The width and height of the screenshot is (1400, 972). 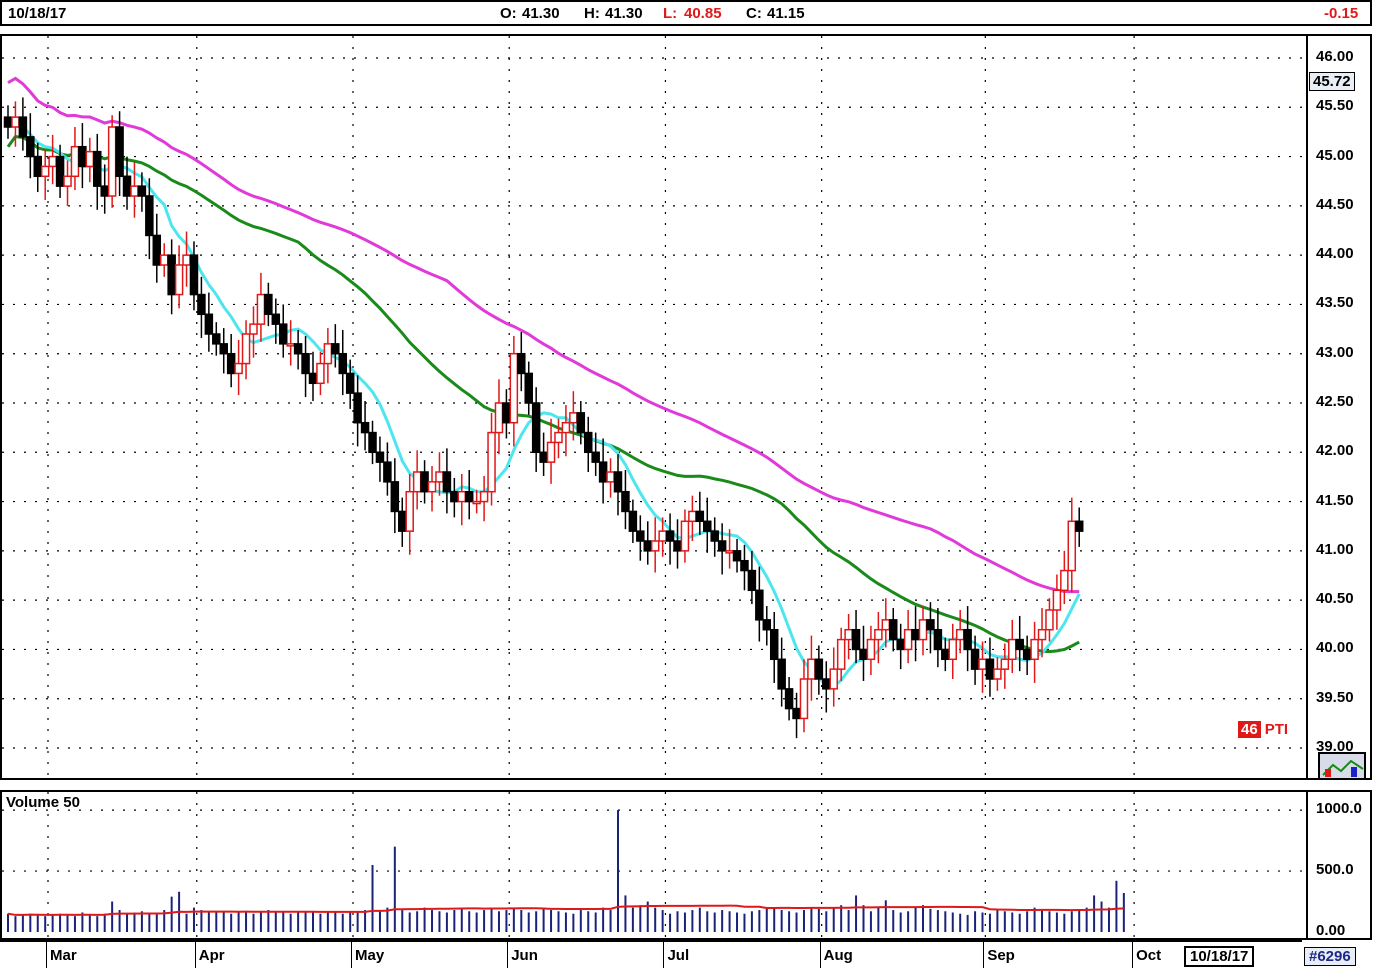 I want to click on current-date-badge: 10/18/17, so click(x=1219, y=956).